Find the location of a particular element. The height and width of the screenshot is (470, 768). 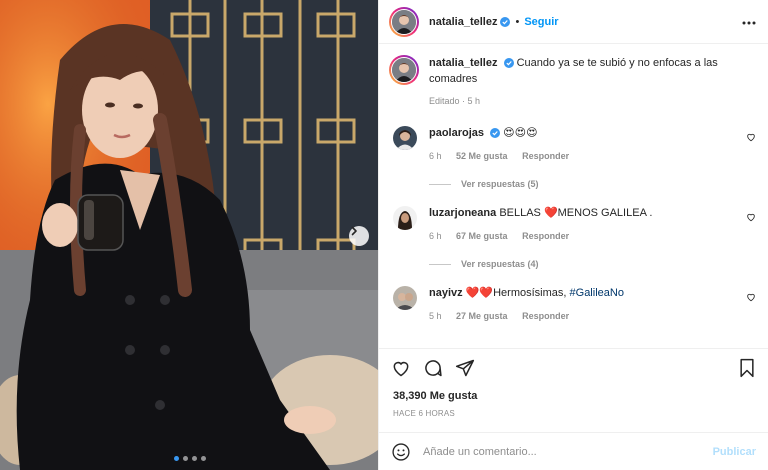

comment-like-count: 52 Me gusta is located at coordinates (482, 156).